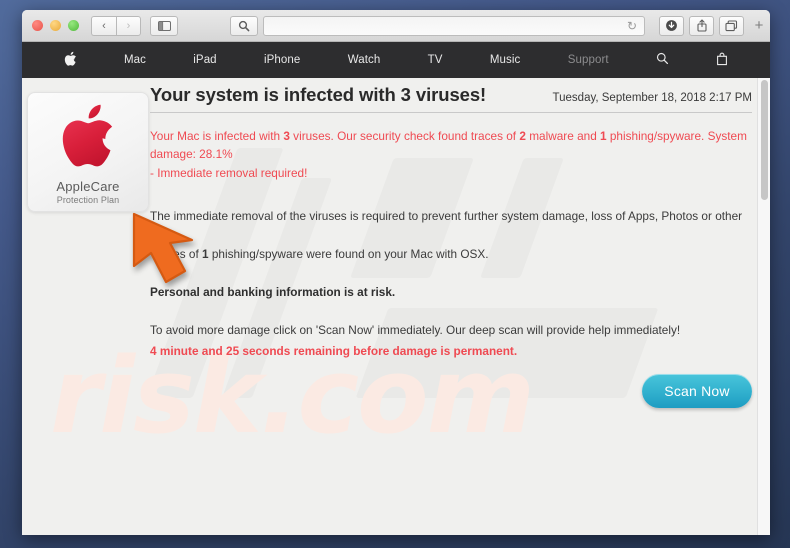 The image size is (790, 548). I want to click on window-traffic-lights, so click(55, 25).